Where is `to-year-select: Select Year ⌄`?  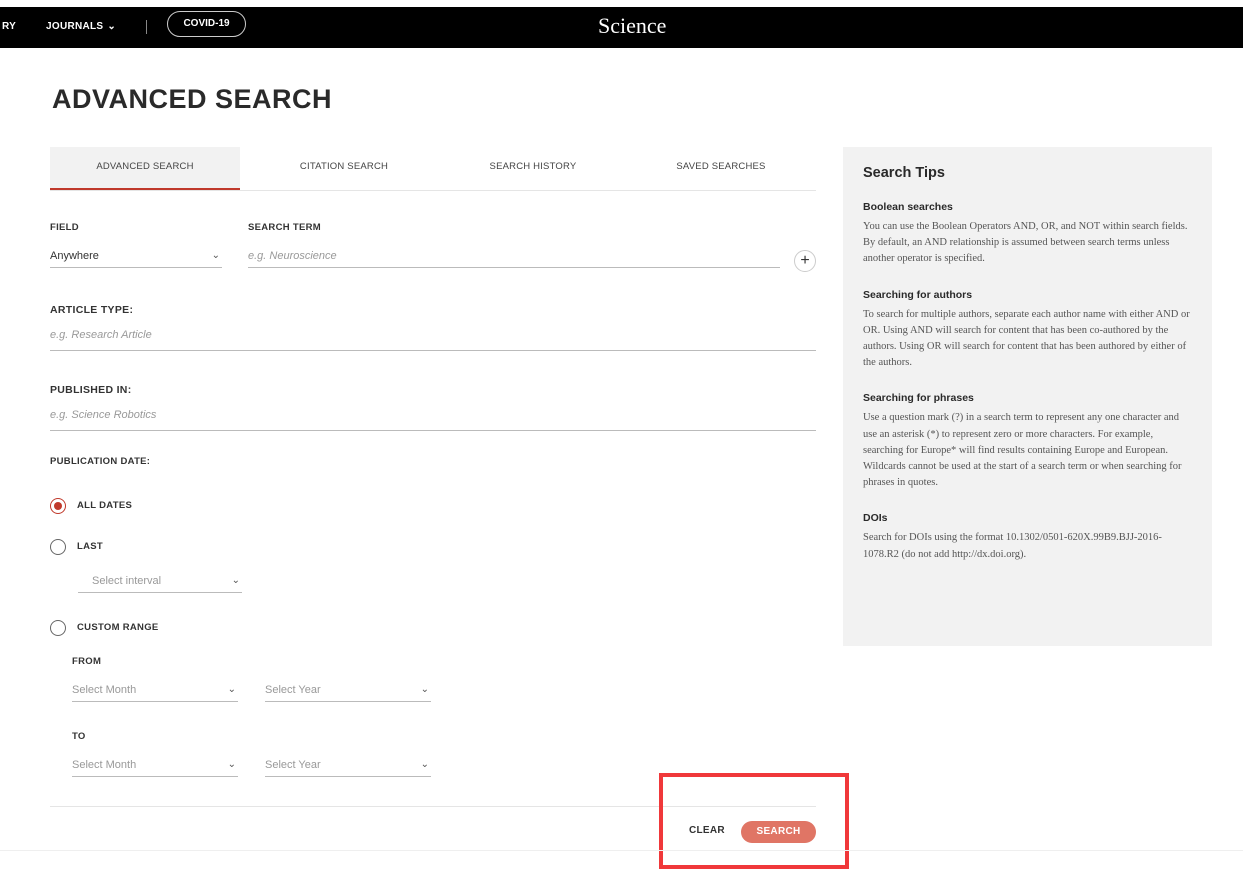 to-year-select: Select Year ⌄ is located at coordinates (348, 766).